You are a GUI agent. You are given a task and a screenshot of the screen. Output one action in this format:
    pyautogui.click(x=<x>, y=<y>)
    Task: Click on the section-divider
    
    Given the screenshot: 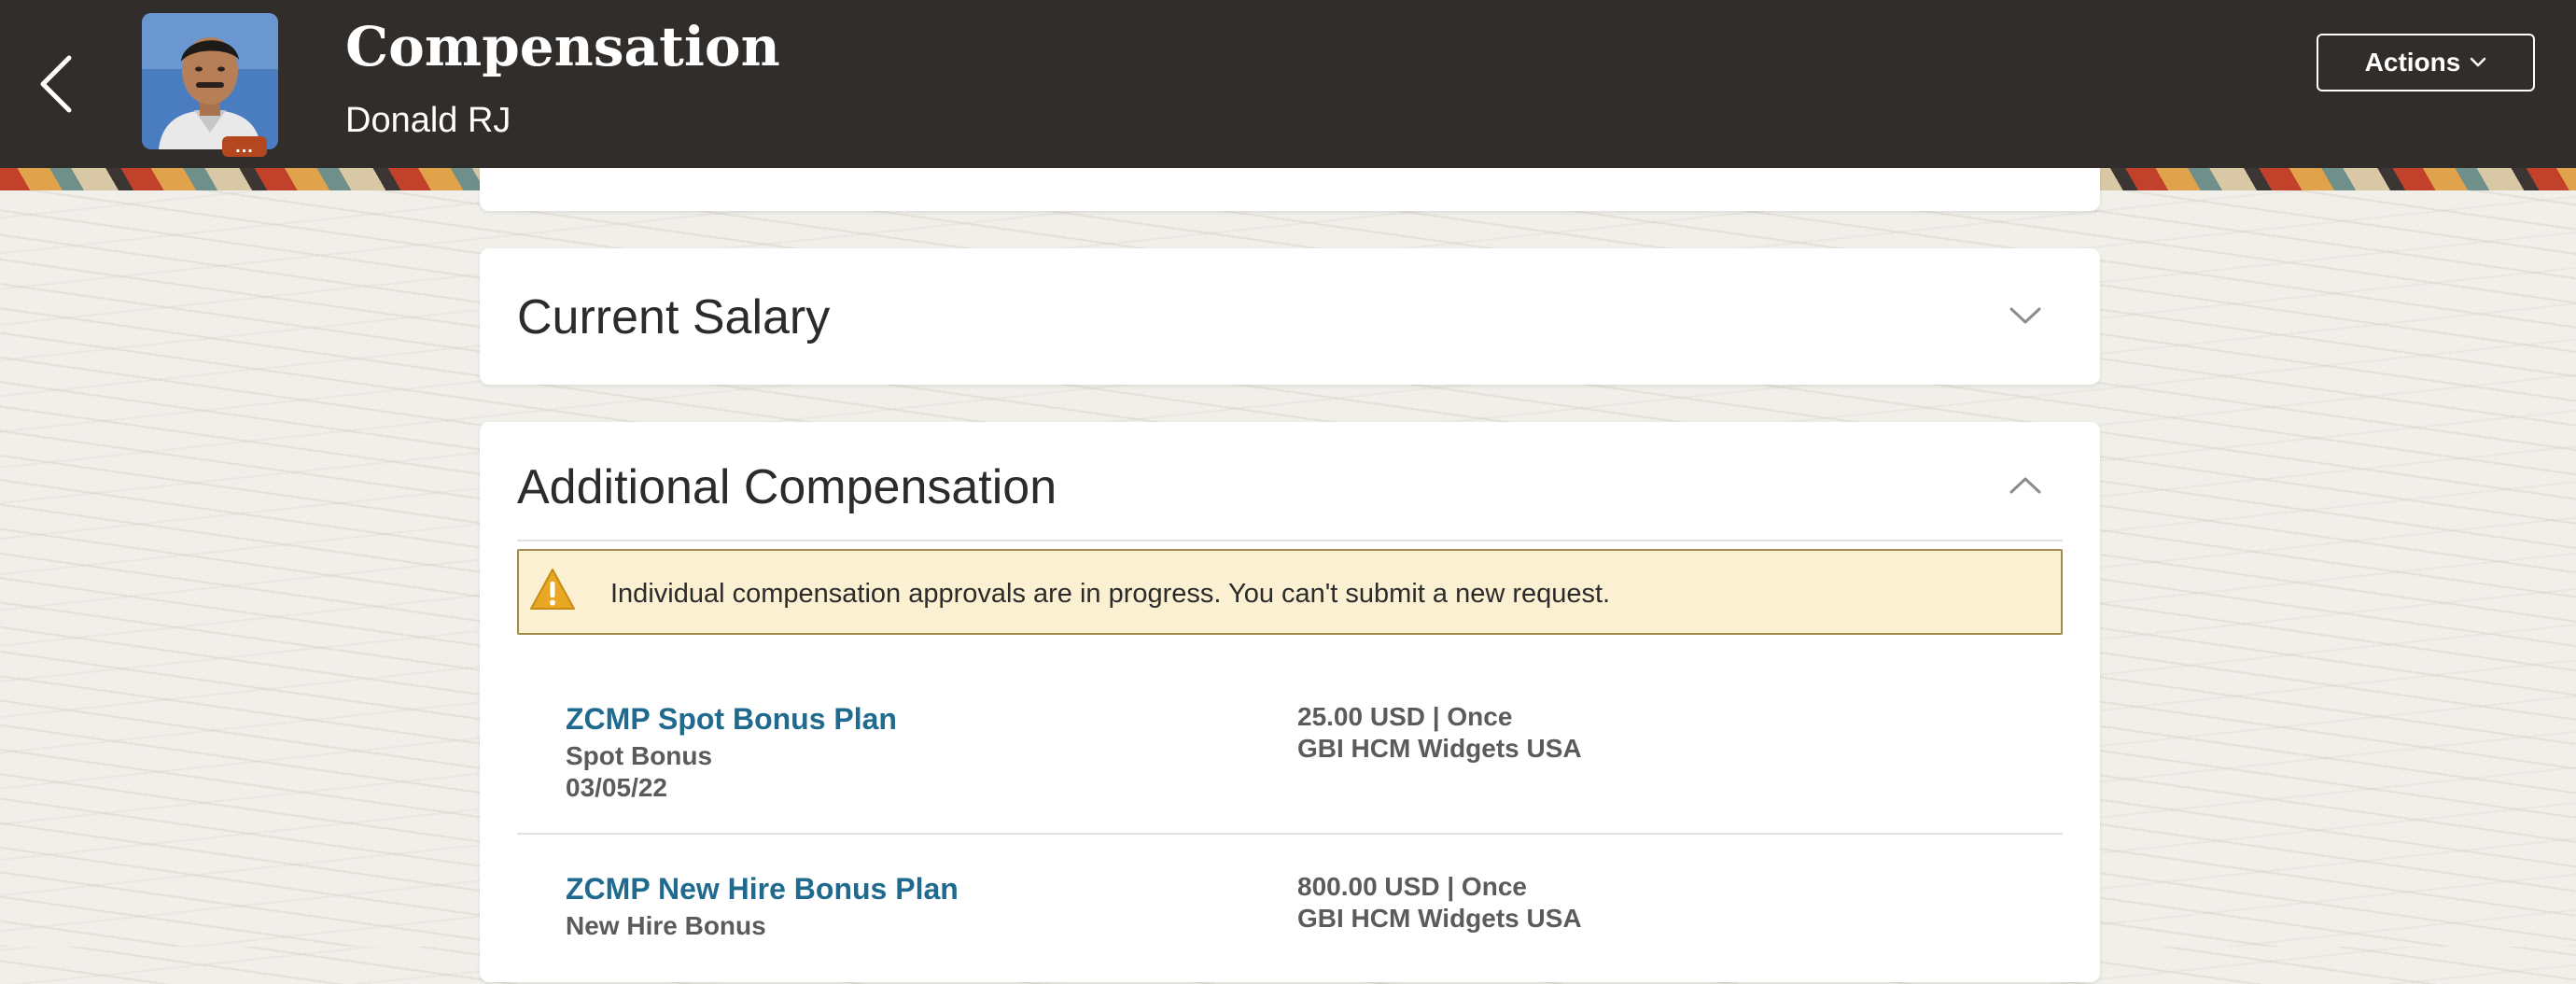 What is the action you would take?
    pyautogui.click(x=1290, y=540)
    